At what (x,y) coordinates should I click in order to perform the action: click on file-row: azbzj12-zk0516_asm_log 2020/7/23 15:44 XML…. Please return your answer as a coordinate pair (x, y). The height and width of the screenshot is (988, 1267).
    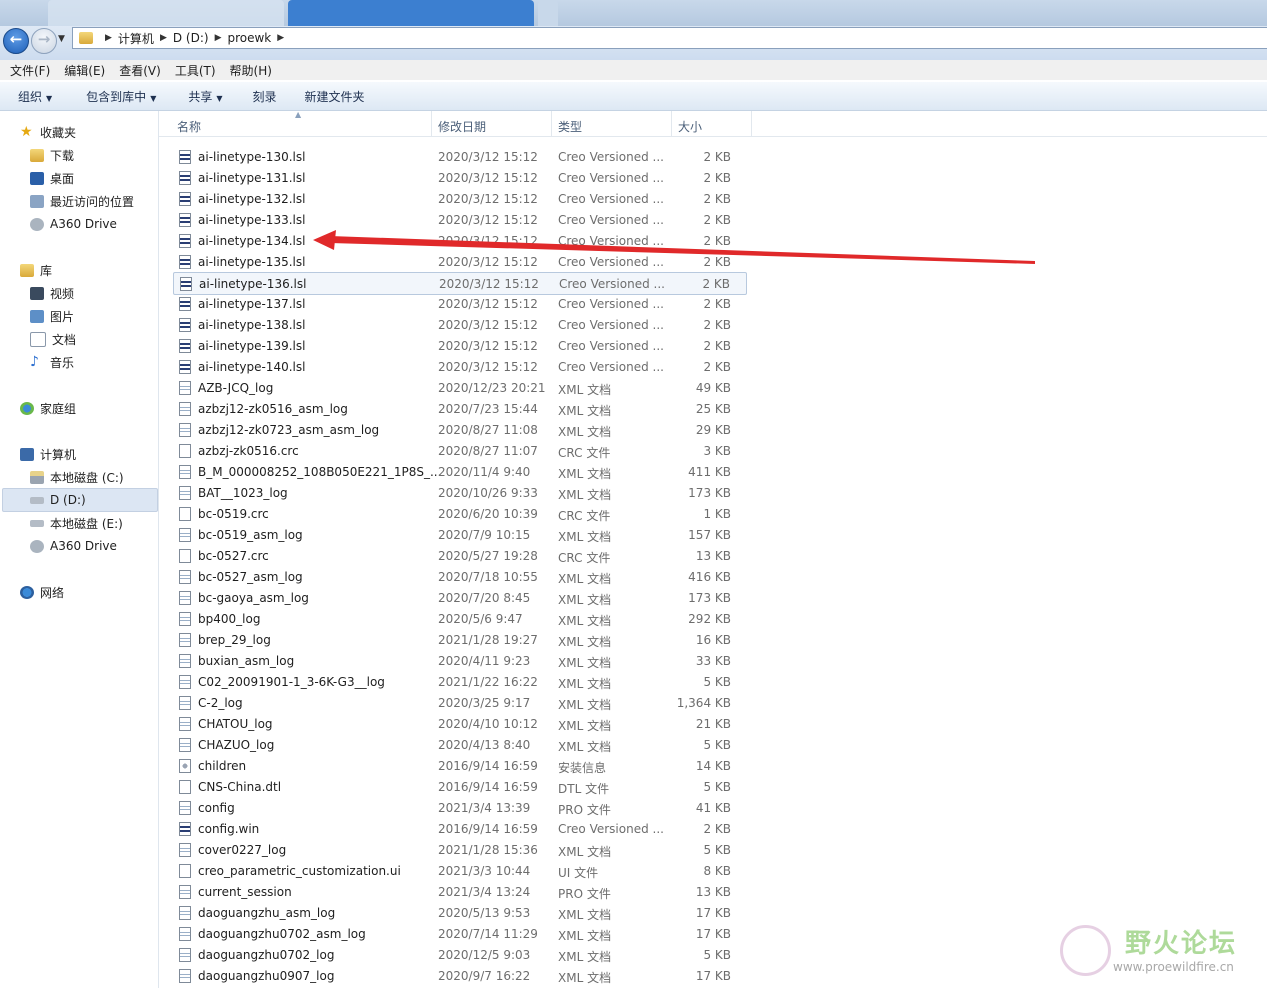
    Looking at the image, I should click on (460, 408).